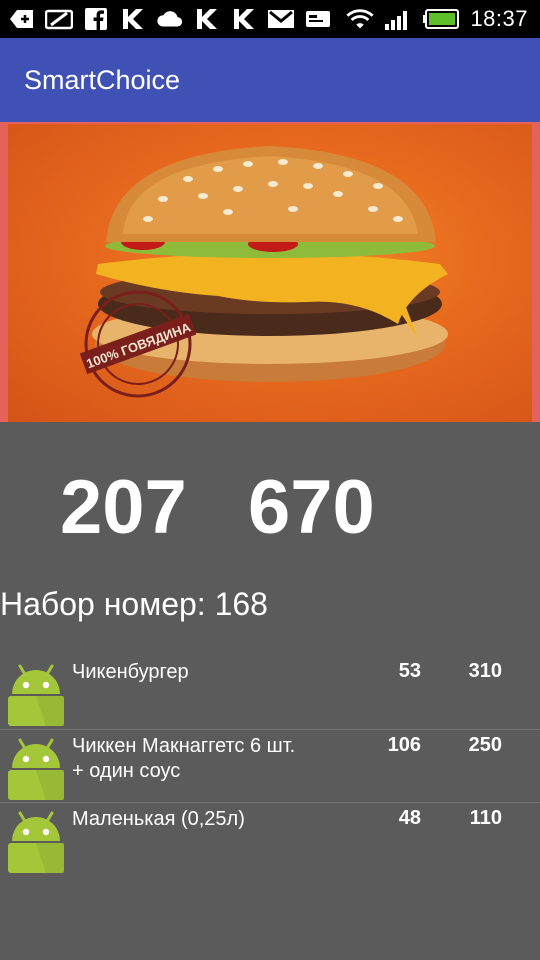  I want to click on item-name: Чиккен Макнаггетс 6 шт. + один соус, so click(184, 758).